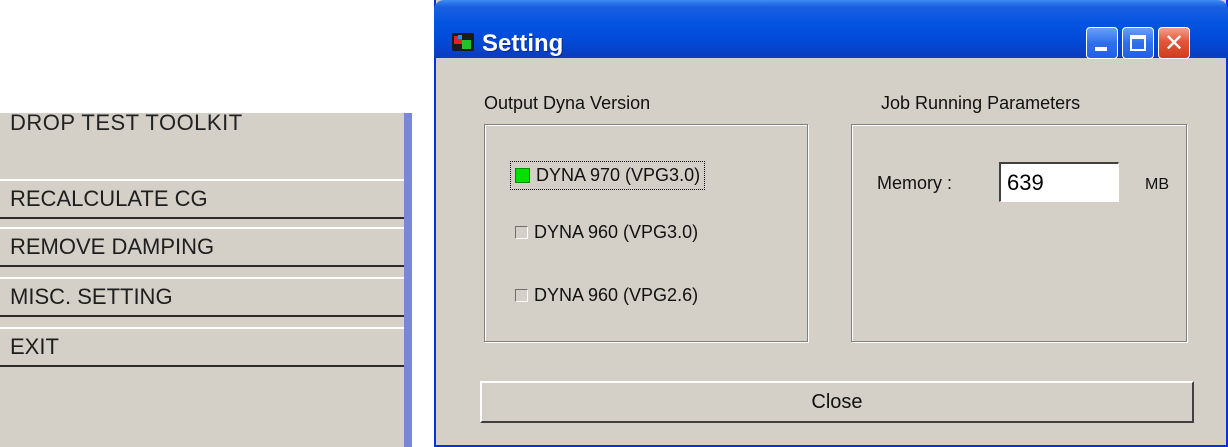  What do you see at coordinates (616, 232) in the screenshot?
I see `option-label: DYNA 960 (VPG3.0)` at bounding box center [616, 232].